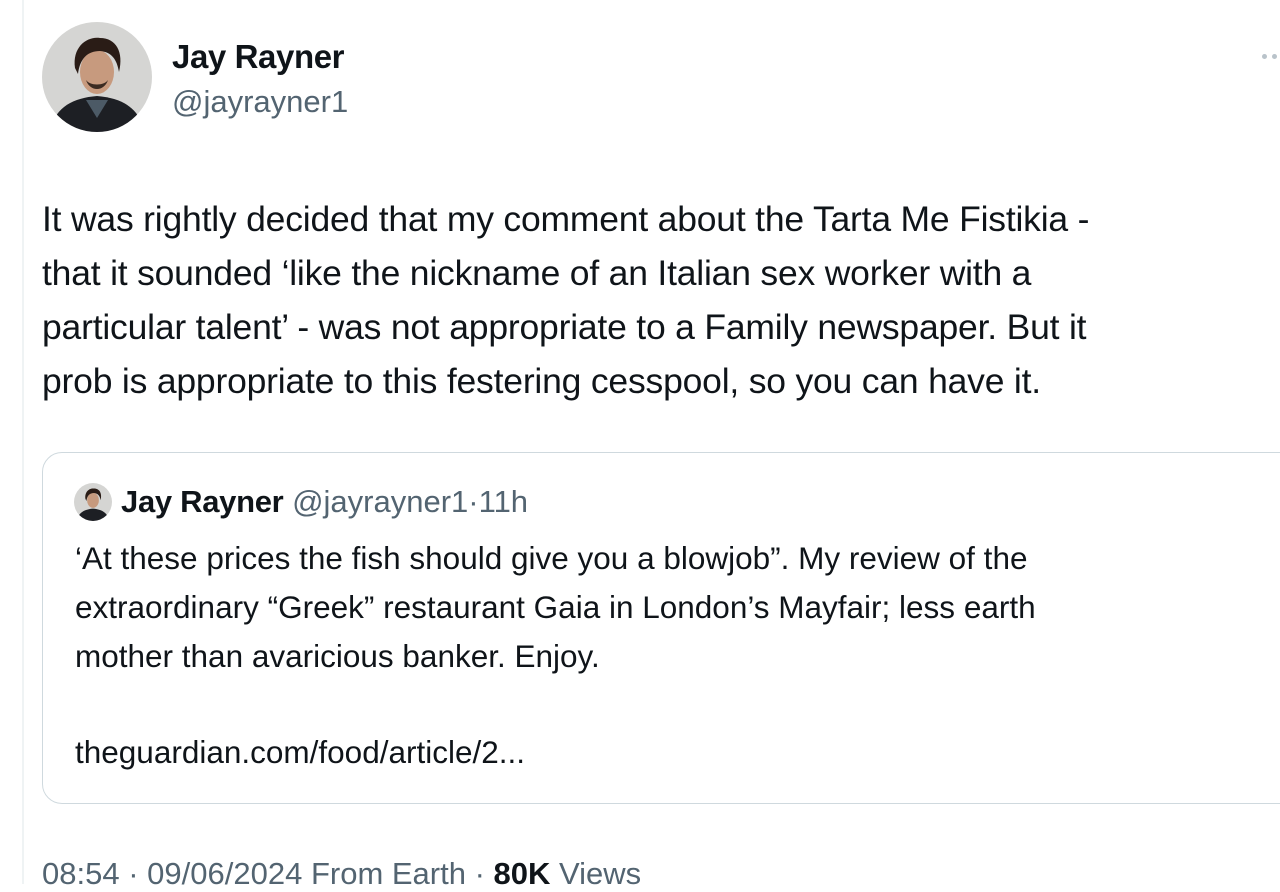 Image resolution: width=1280 pixels, height=892 pixels. I want to click on quoted-tweet-time: 11h, so click(503, 501).